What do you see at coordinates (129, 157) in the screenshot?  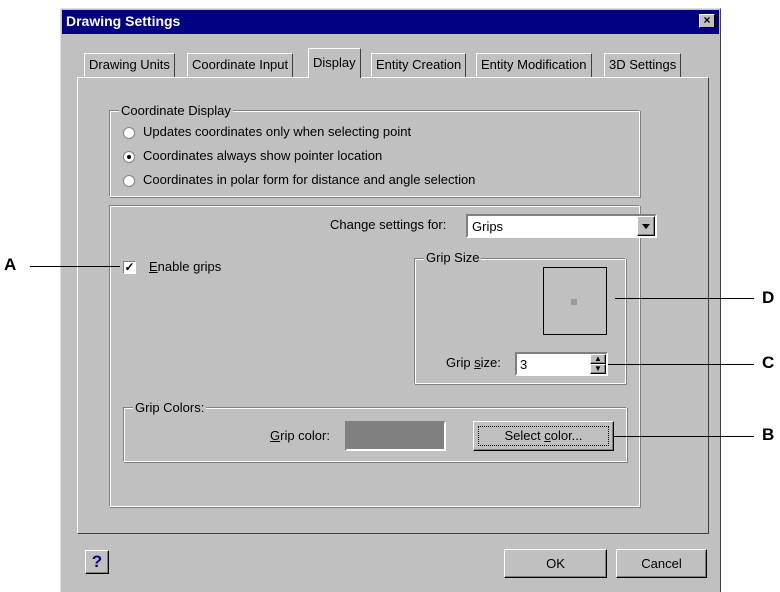 I see `radio-always-show-pointer` at bounding box center [129, 157].